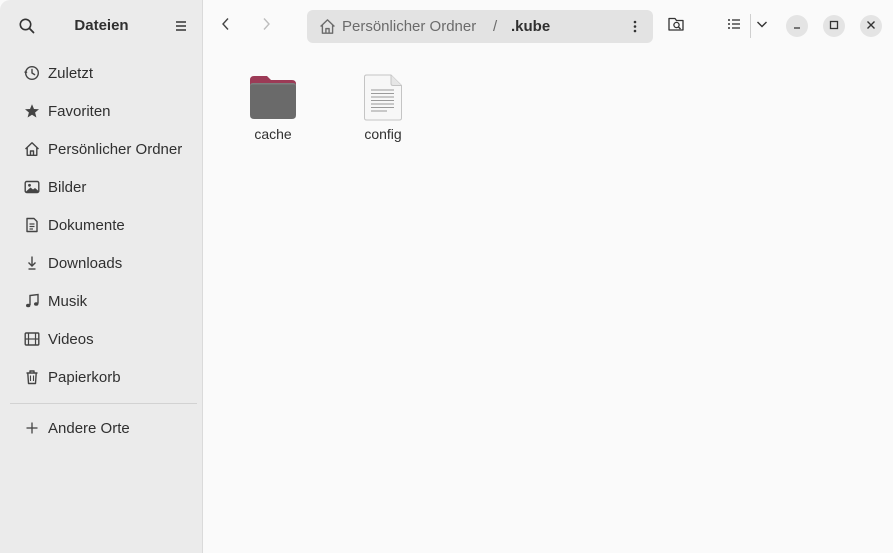  I want to click on document-icon, so click(32, 225).